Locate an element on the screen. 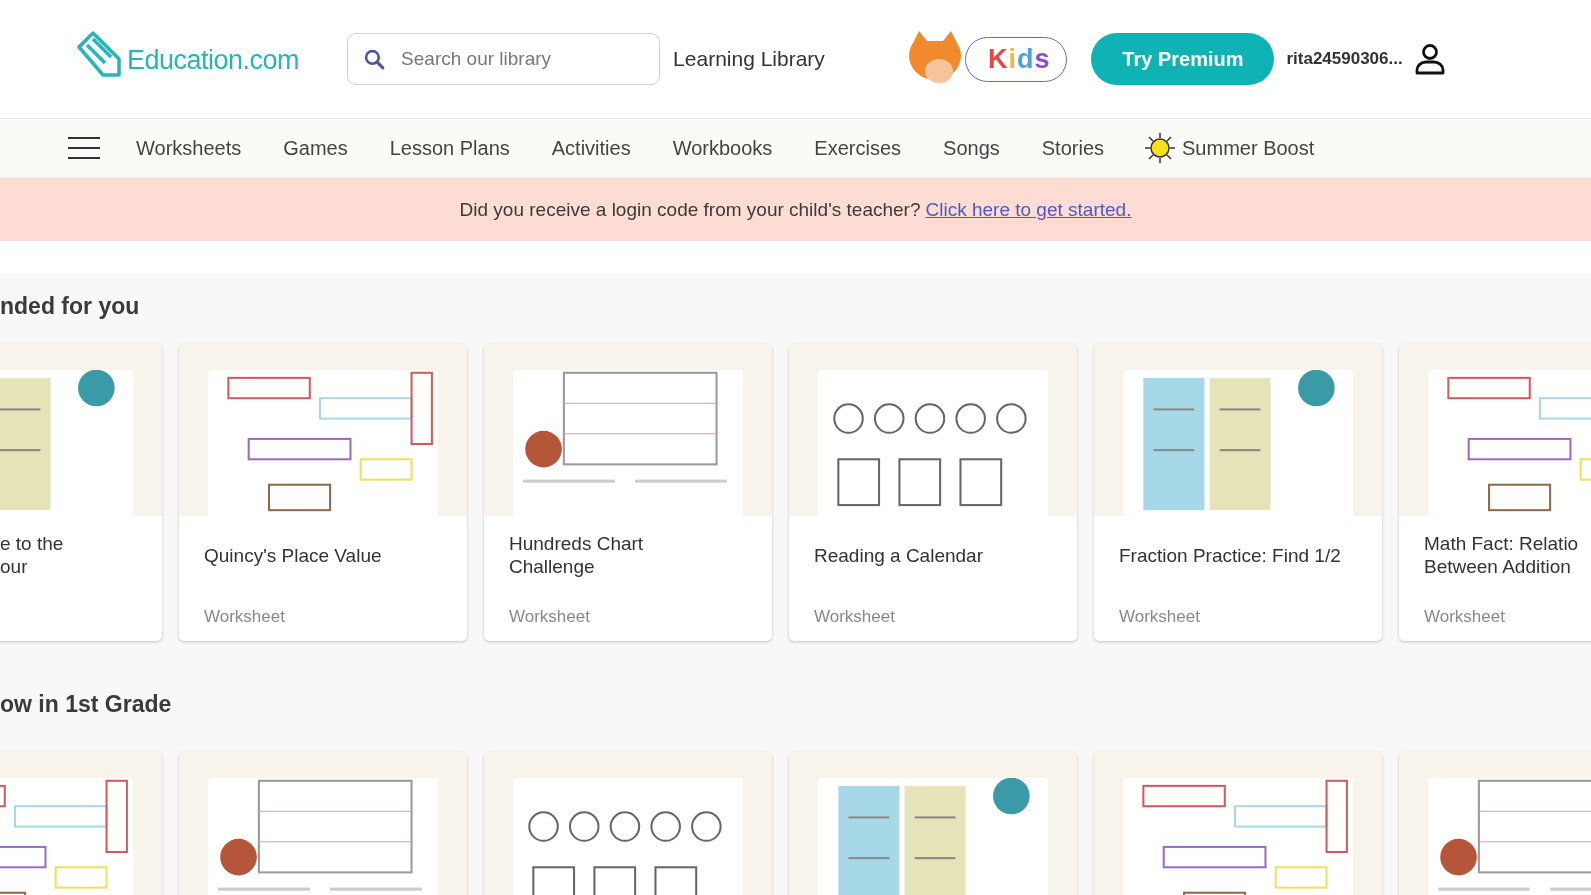 The width and height of the screenshot is (1591, 895). card-title: e to the our is located at coordinates (32, 555).